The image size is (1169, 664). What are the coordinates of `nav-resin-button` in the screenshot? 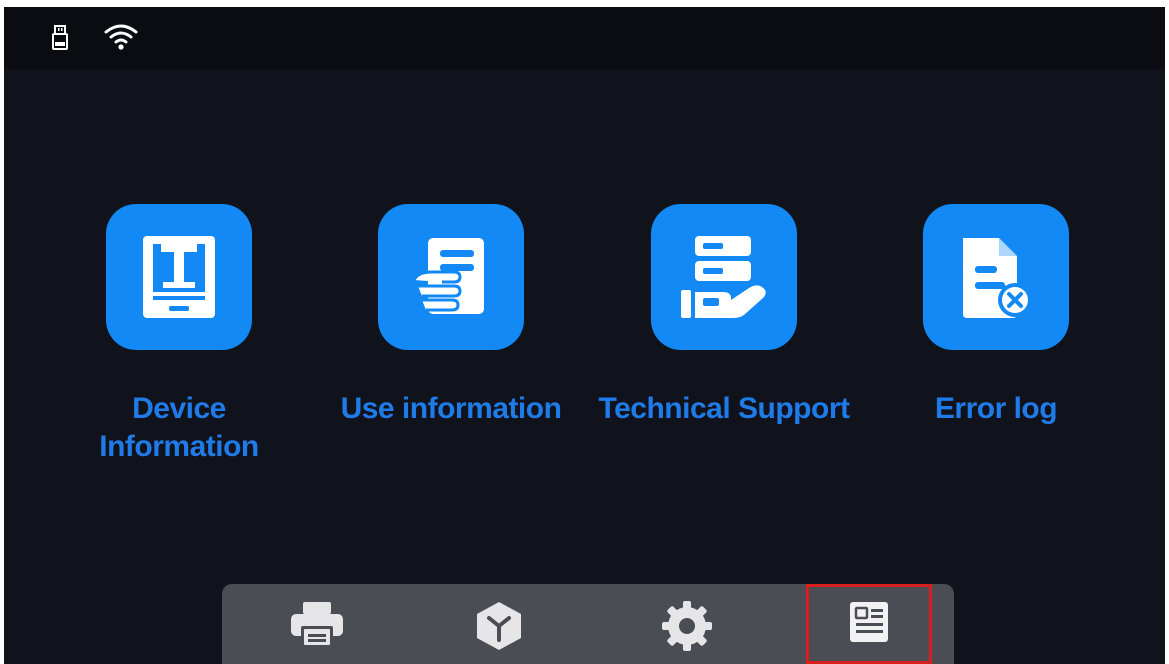 It's located at (499, 624).